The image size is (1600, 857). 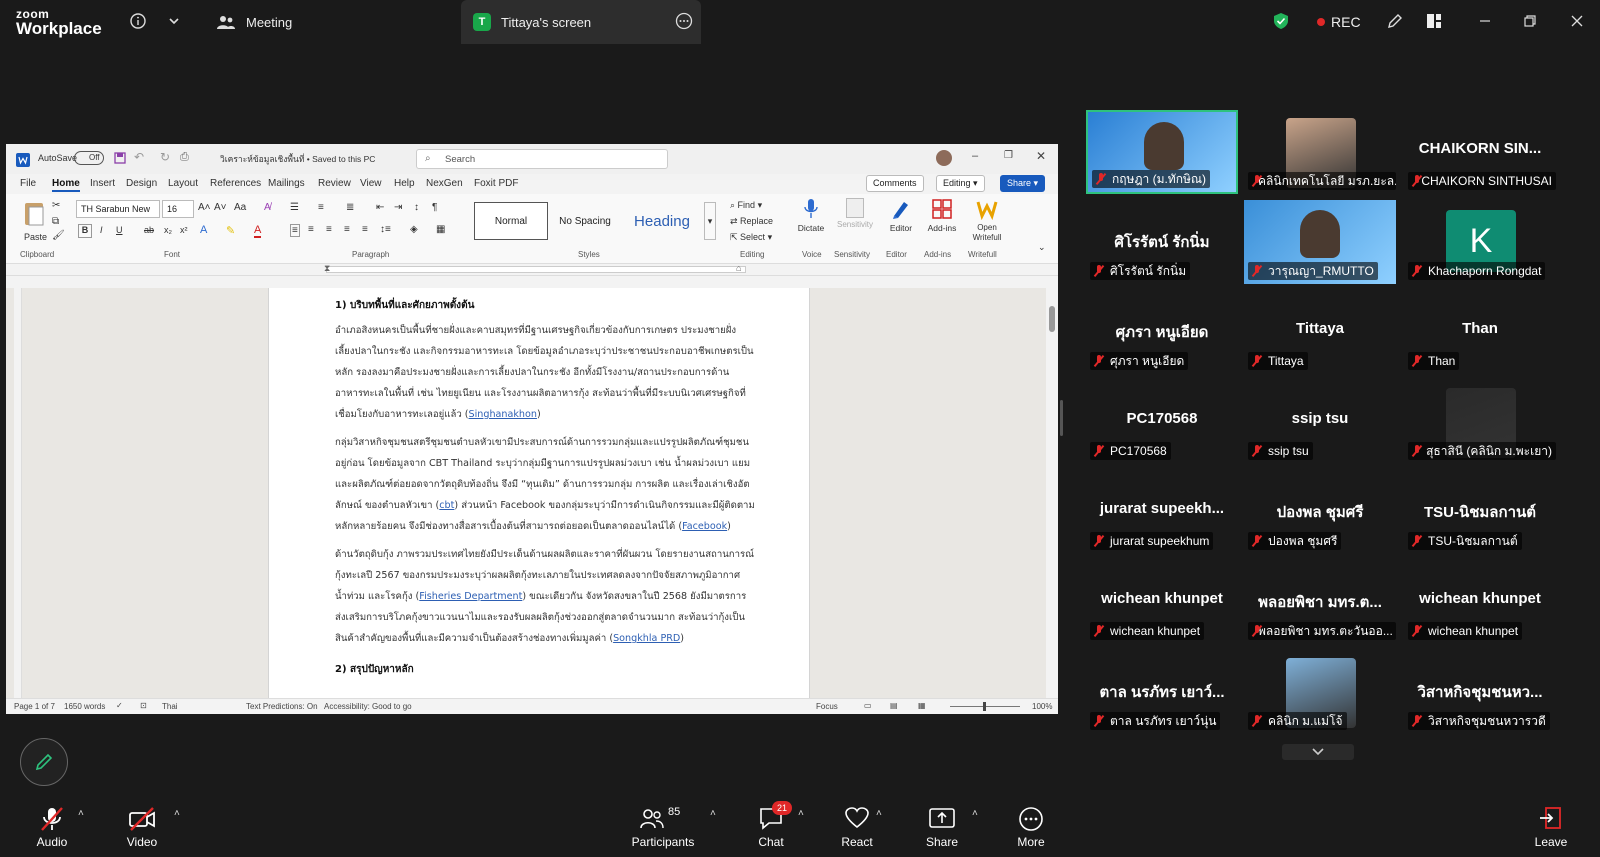 I want to click on status-text-predictions: Text Predictions: On, so click(x=282, y=706).